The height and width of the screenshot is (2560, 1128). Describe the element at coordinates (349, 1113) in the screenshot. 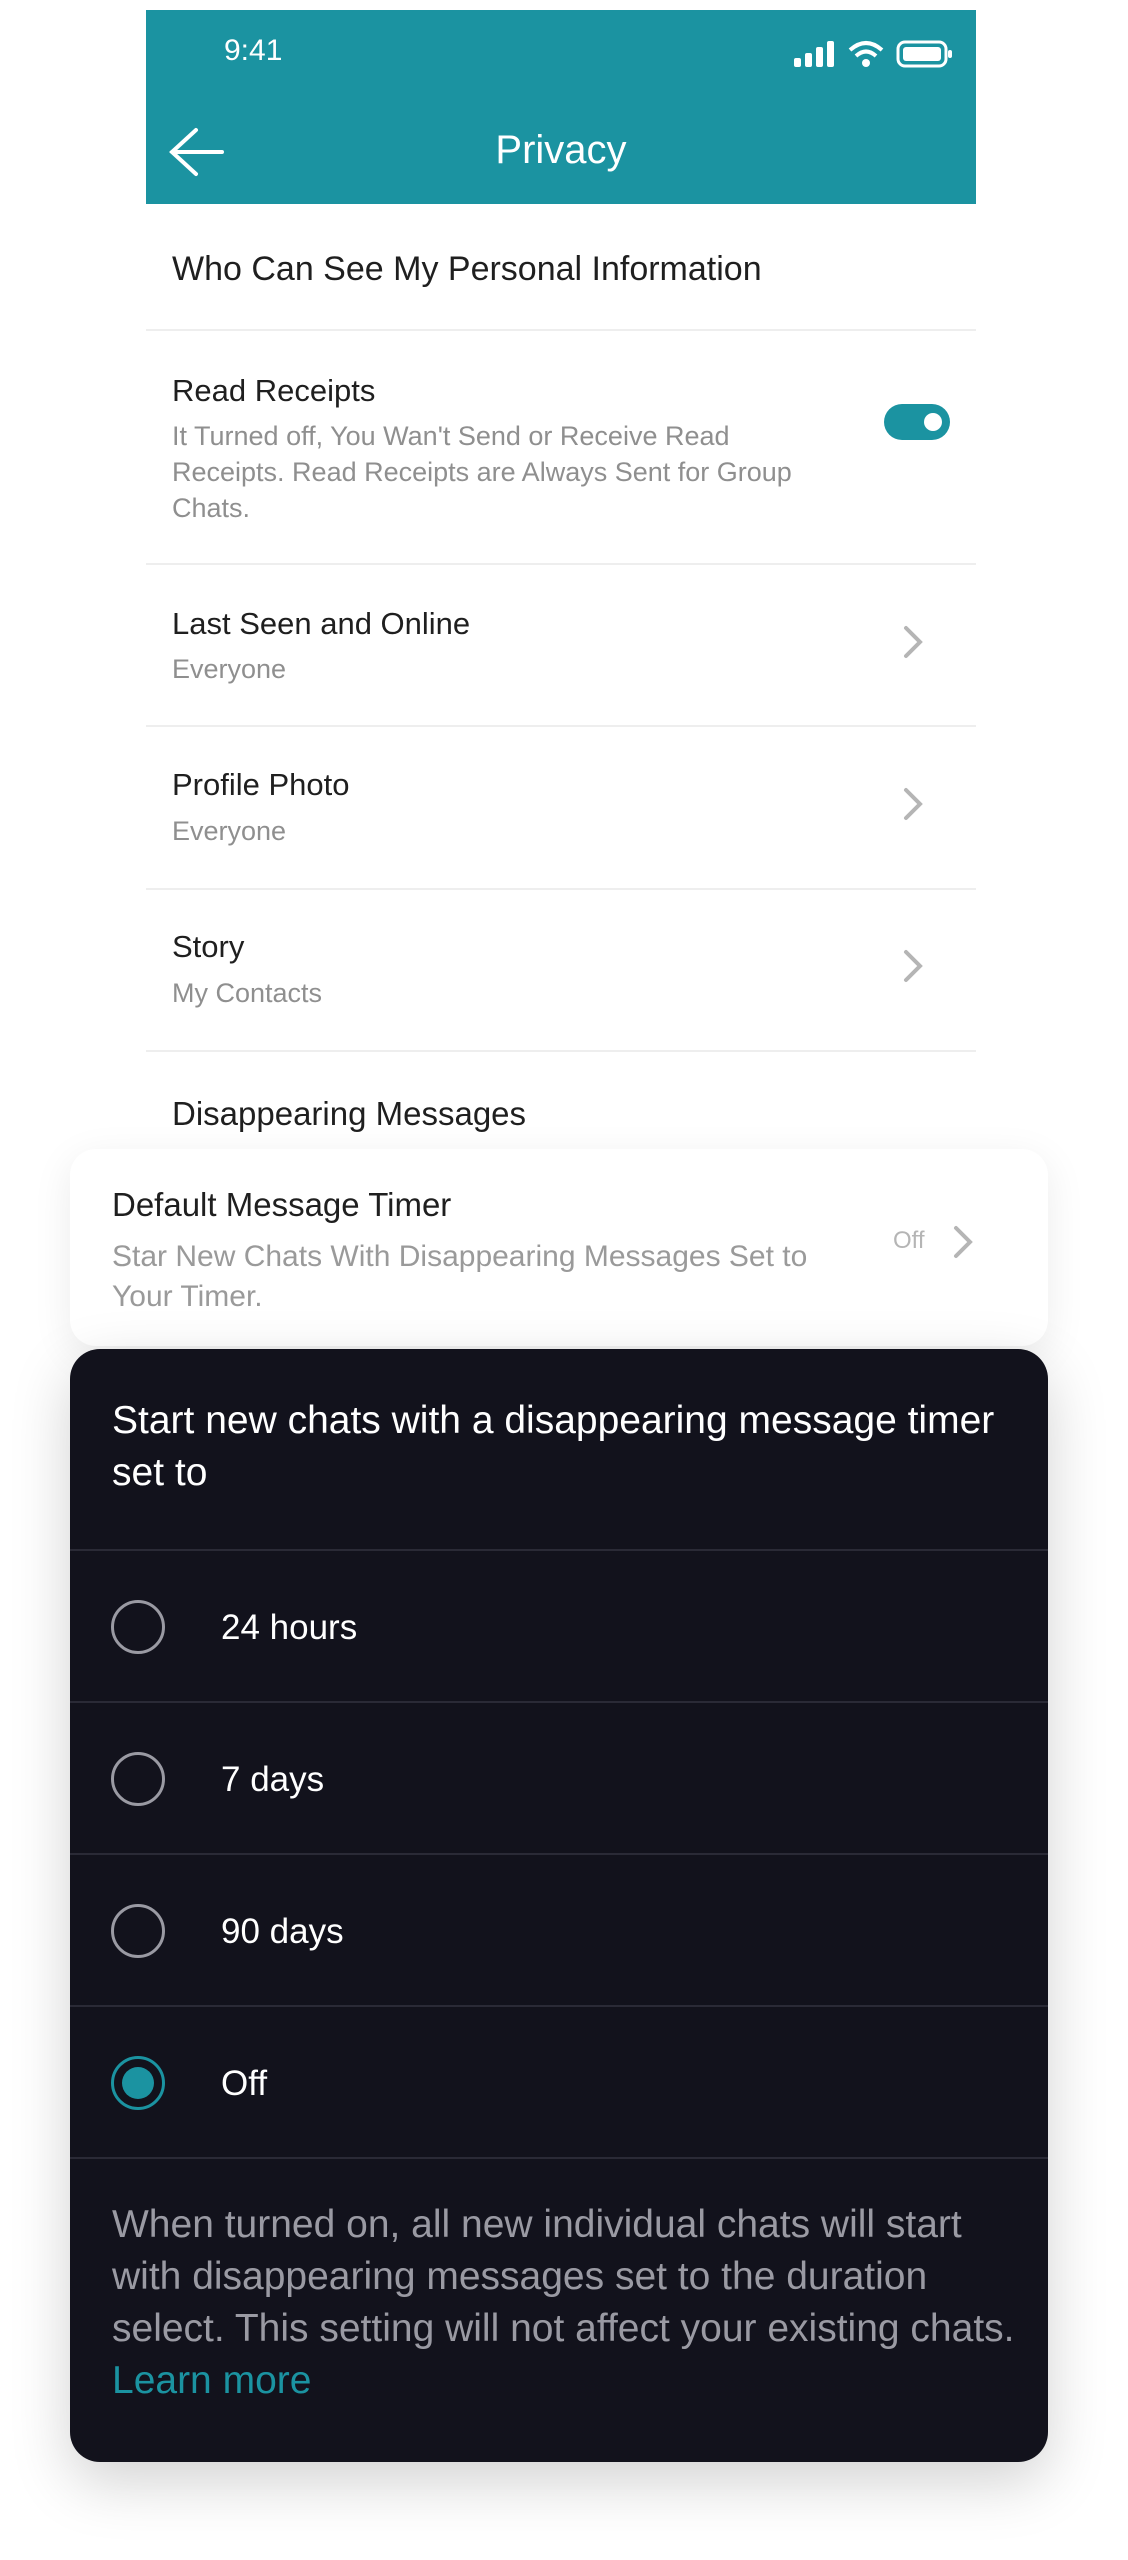

I see `disappearing-section-title: Disappearing Messages` at that location.